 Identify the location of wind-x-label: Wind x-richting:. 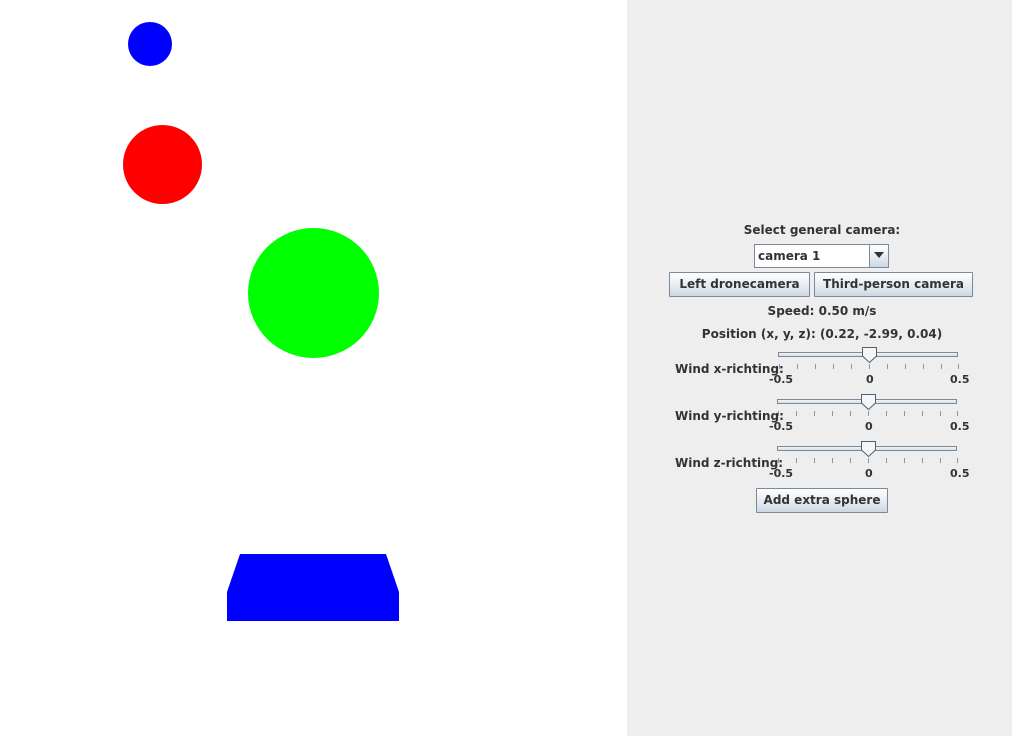
(729, 369).